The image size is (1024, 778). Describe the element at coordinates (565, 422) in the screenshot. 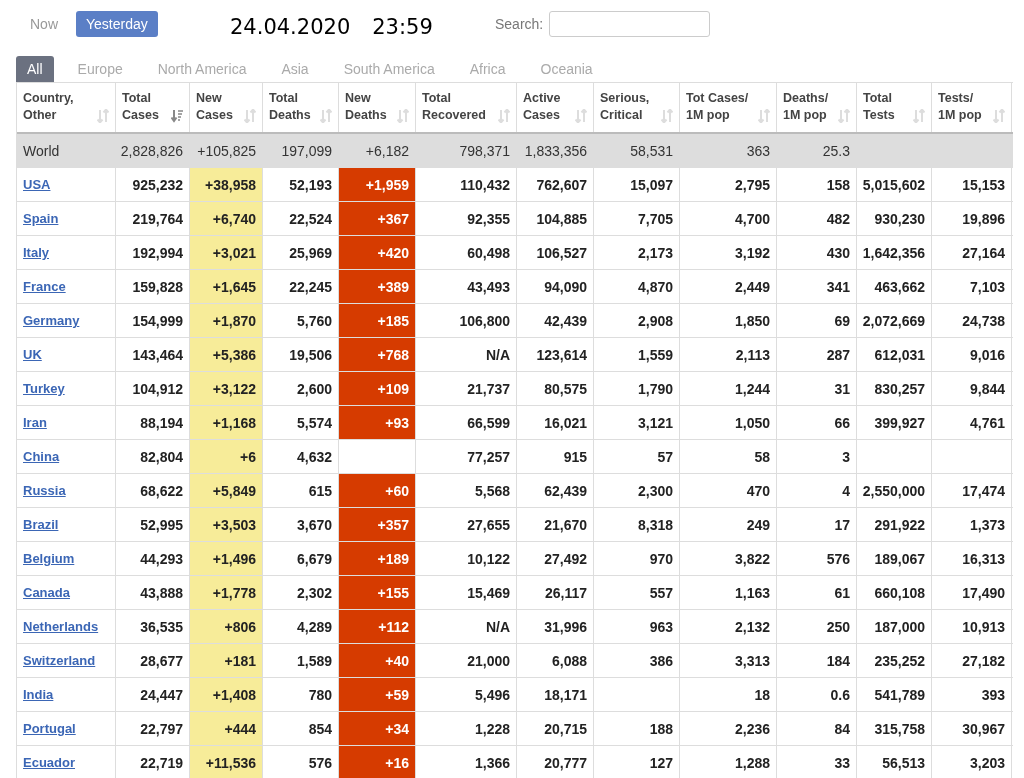

I see `table-cell: 16,021` at that location.